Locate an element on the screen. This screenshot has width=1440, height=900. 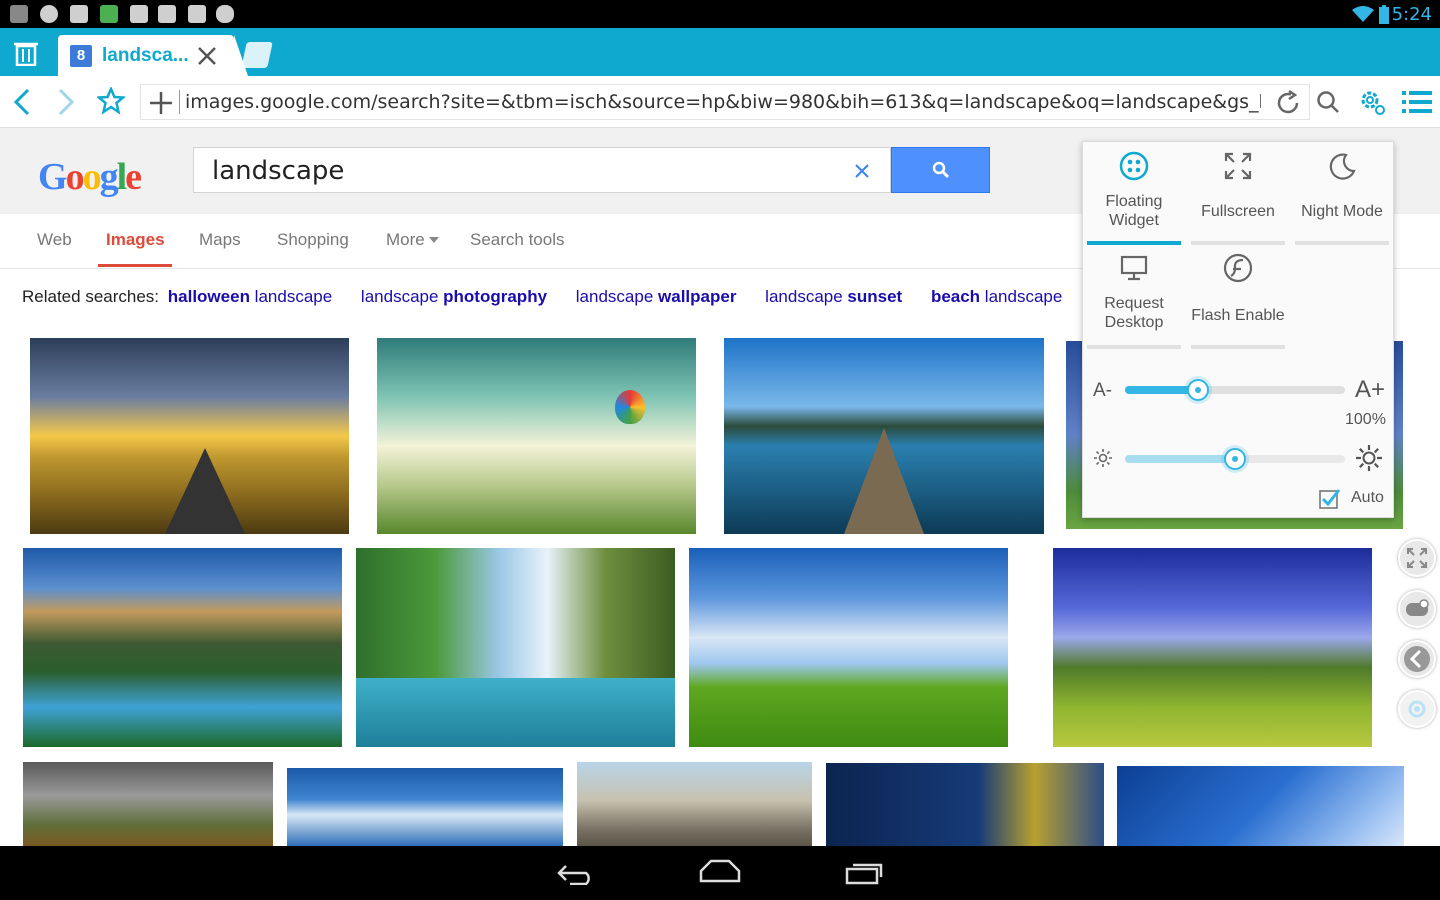
tab-web: Web is located at coordinates (54, 240).